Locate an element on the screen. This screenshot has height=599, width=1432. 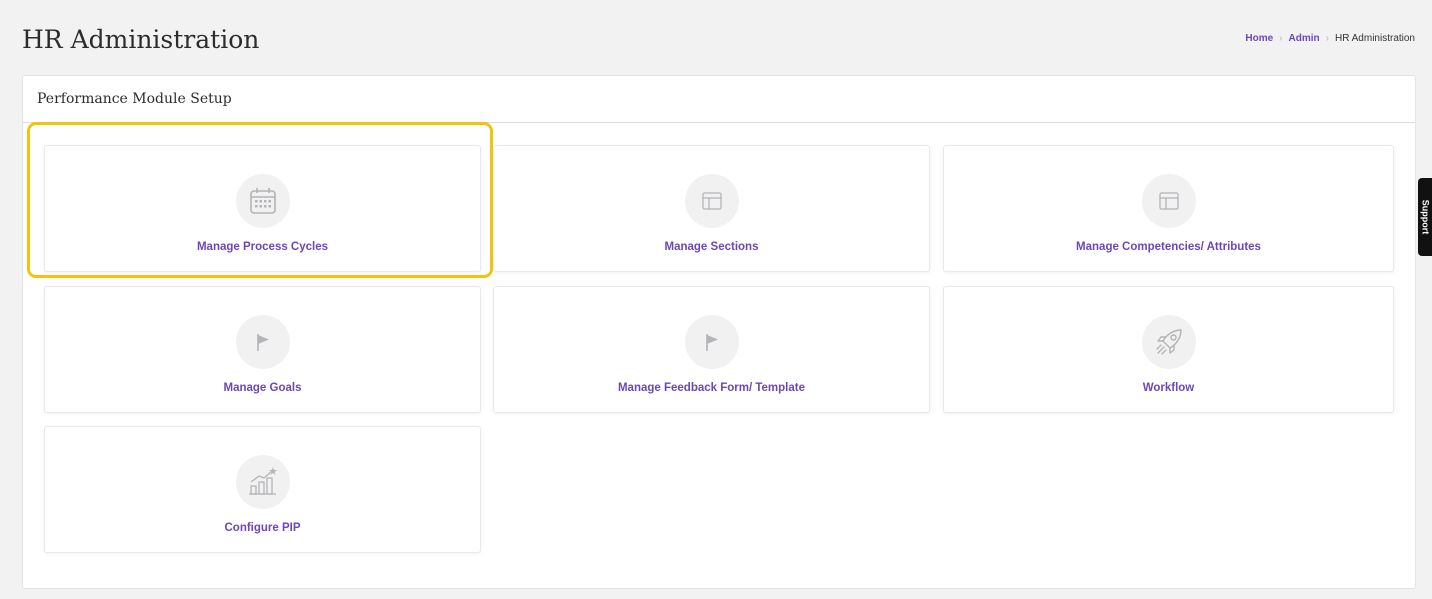
support-tab: Support is located at coordinates (1425, 217).